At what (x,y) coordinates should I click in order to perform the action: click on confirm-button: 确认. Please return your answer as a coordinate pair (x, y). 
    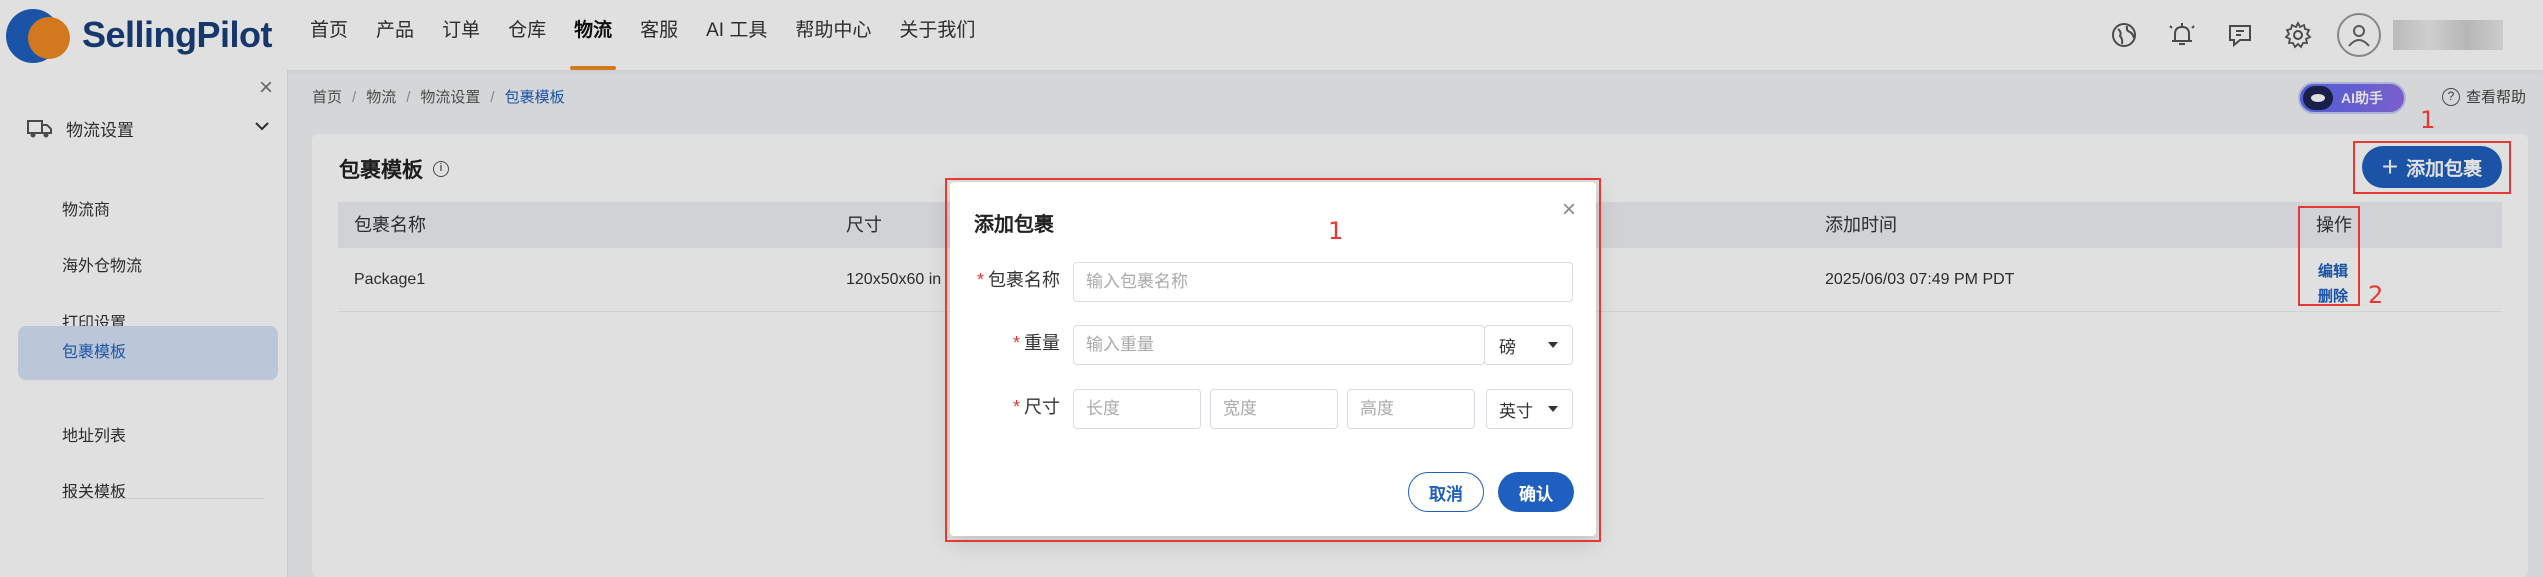
    Looking at the image, I should click on (1536, 492).